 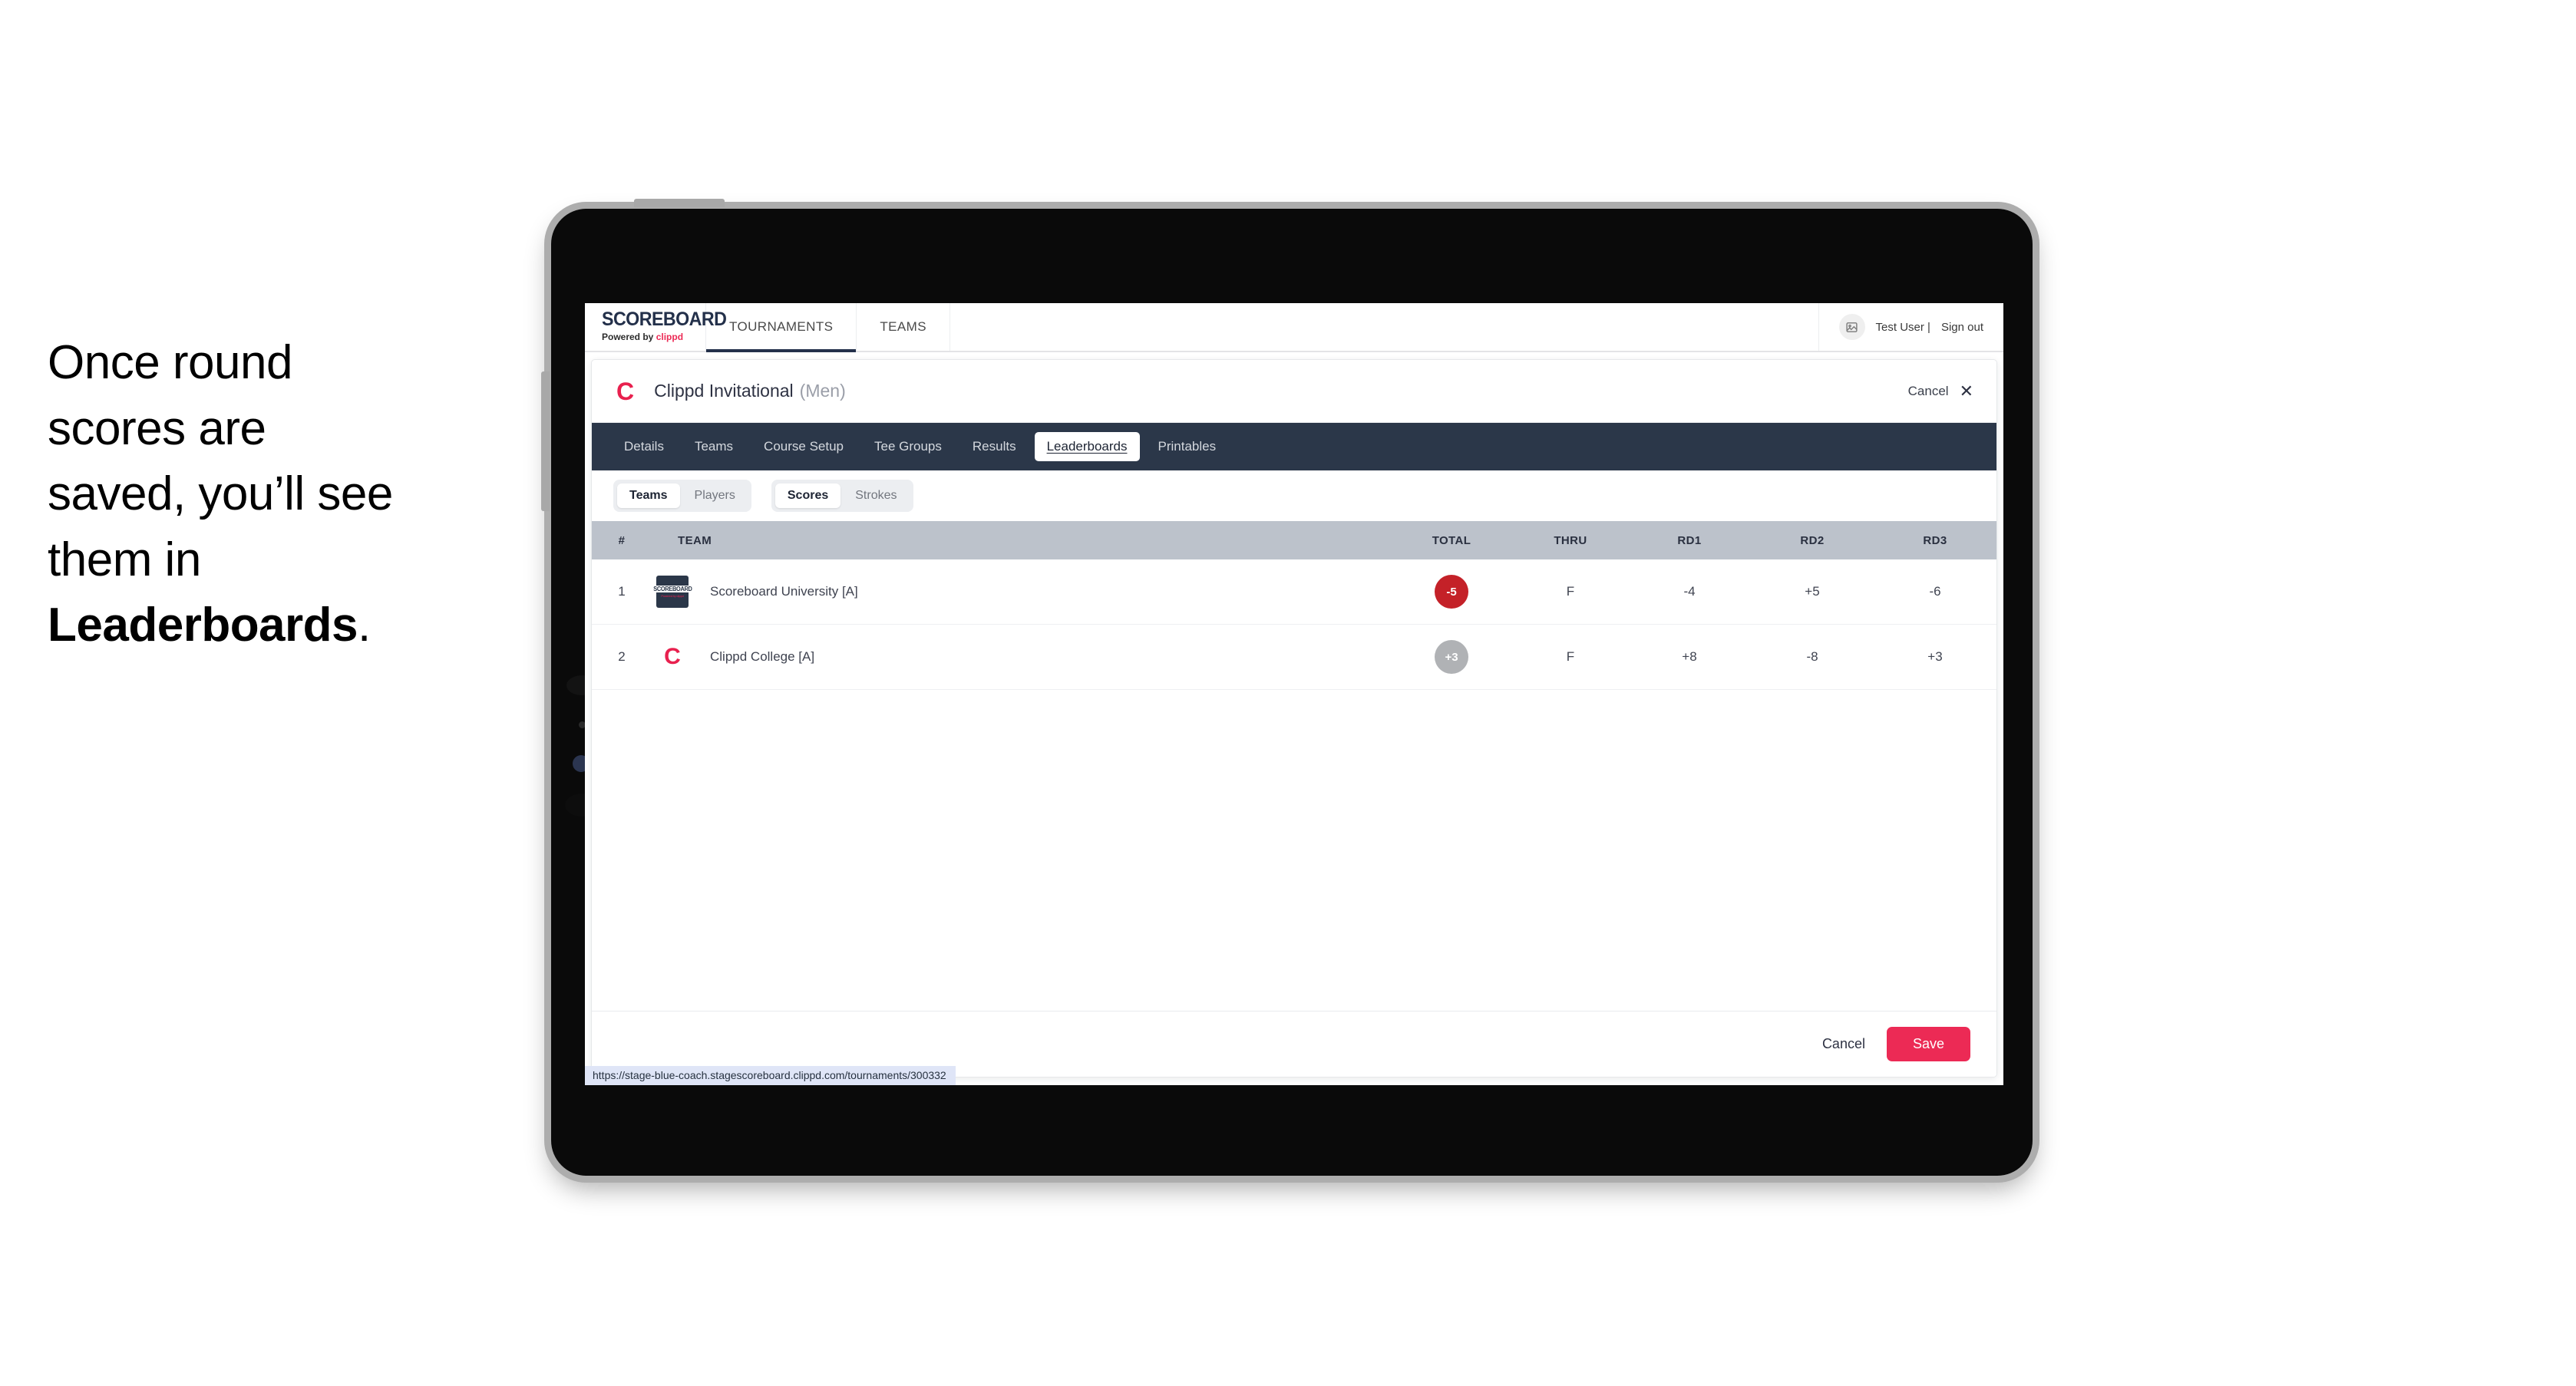 What do you see at coordinates (1935, 656) in the screenshot?
I see `row-rd3: +3` at bounding box center [1935, 656].